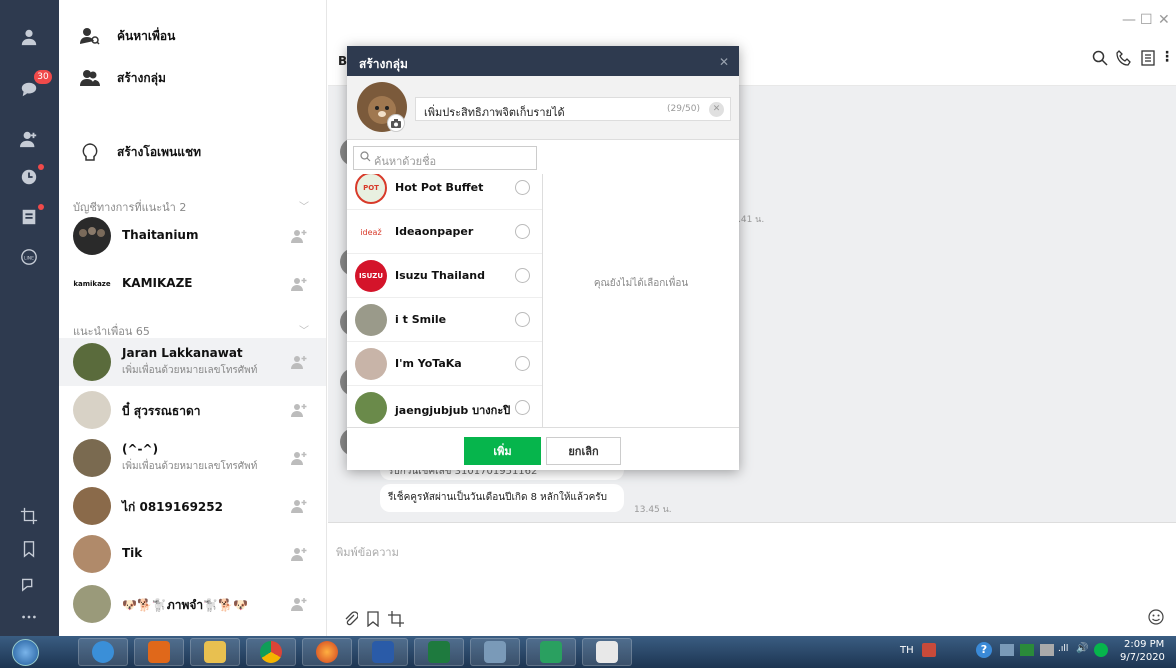  What do you see at coordinates (444, 276) in the screenshot?
I see `list-item: ISUZU Isuzu Thailand` at bounding box center [444, 276].